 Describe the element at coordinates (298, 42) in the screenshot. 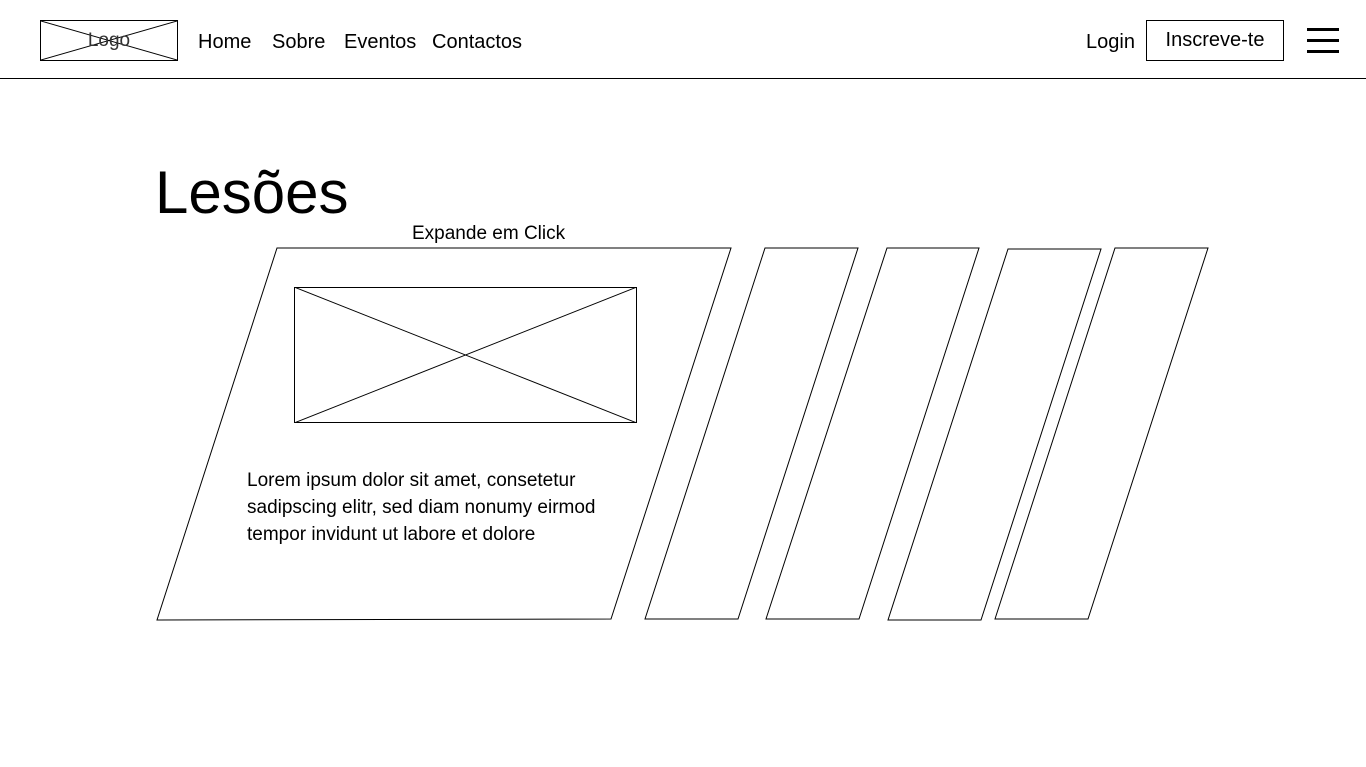

I see `nav-link-sobre: Sobre` at that location.